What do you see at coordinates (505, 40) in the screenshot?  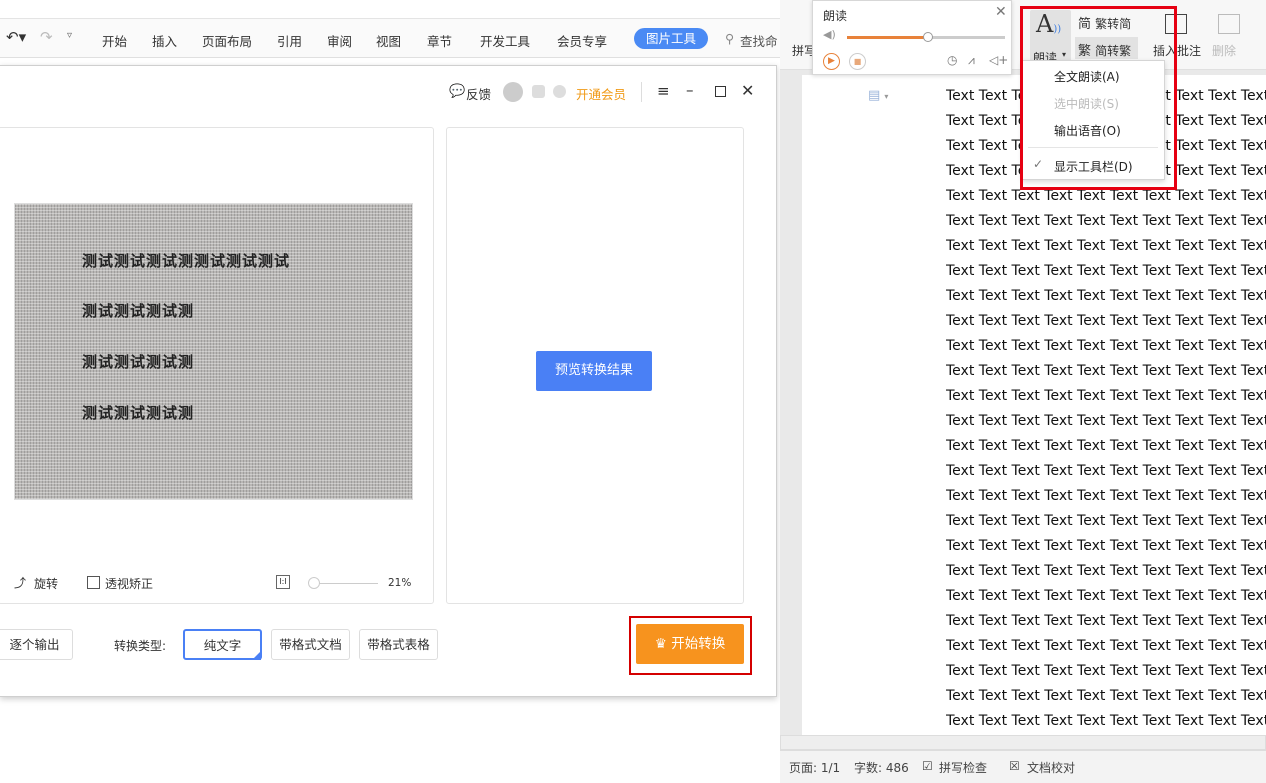 I see `tab-developer: 开发工具` at bounding box center [505, 40].